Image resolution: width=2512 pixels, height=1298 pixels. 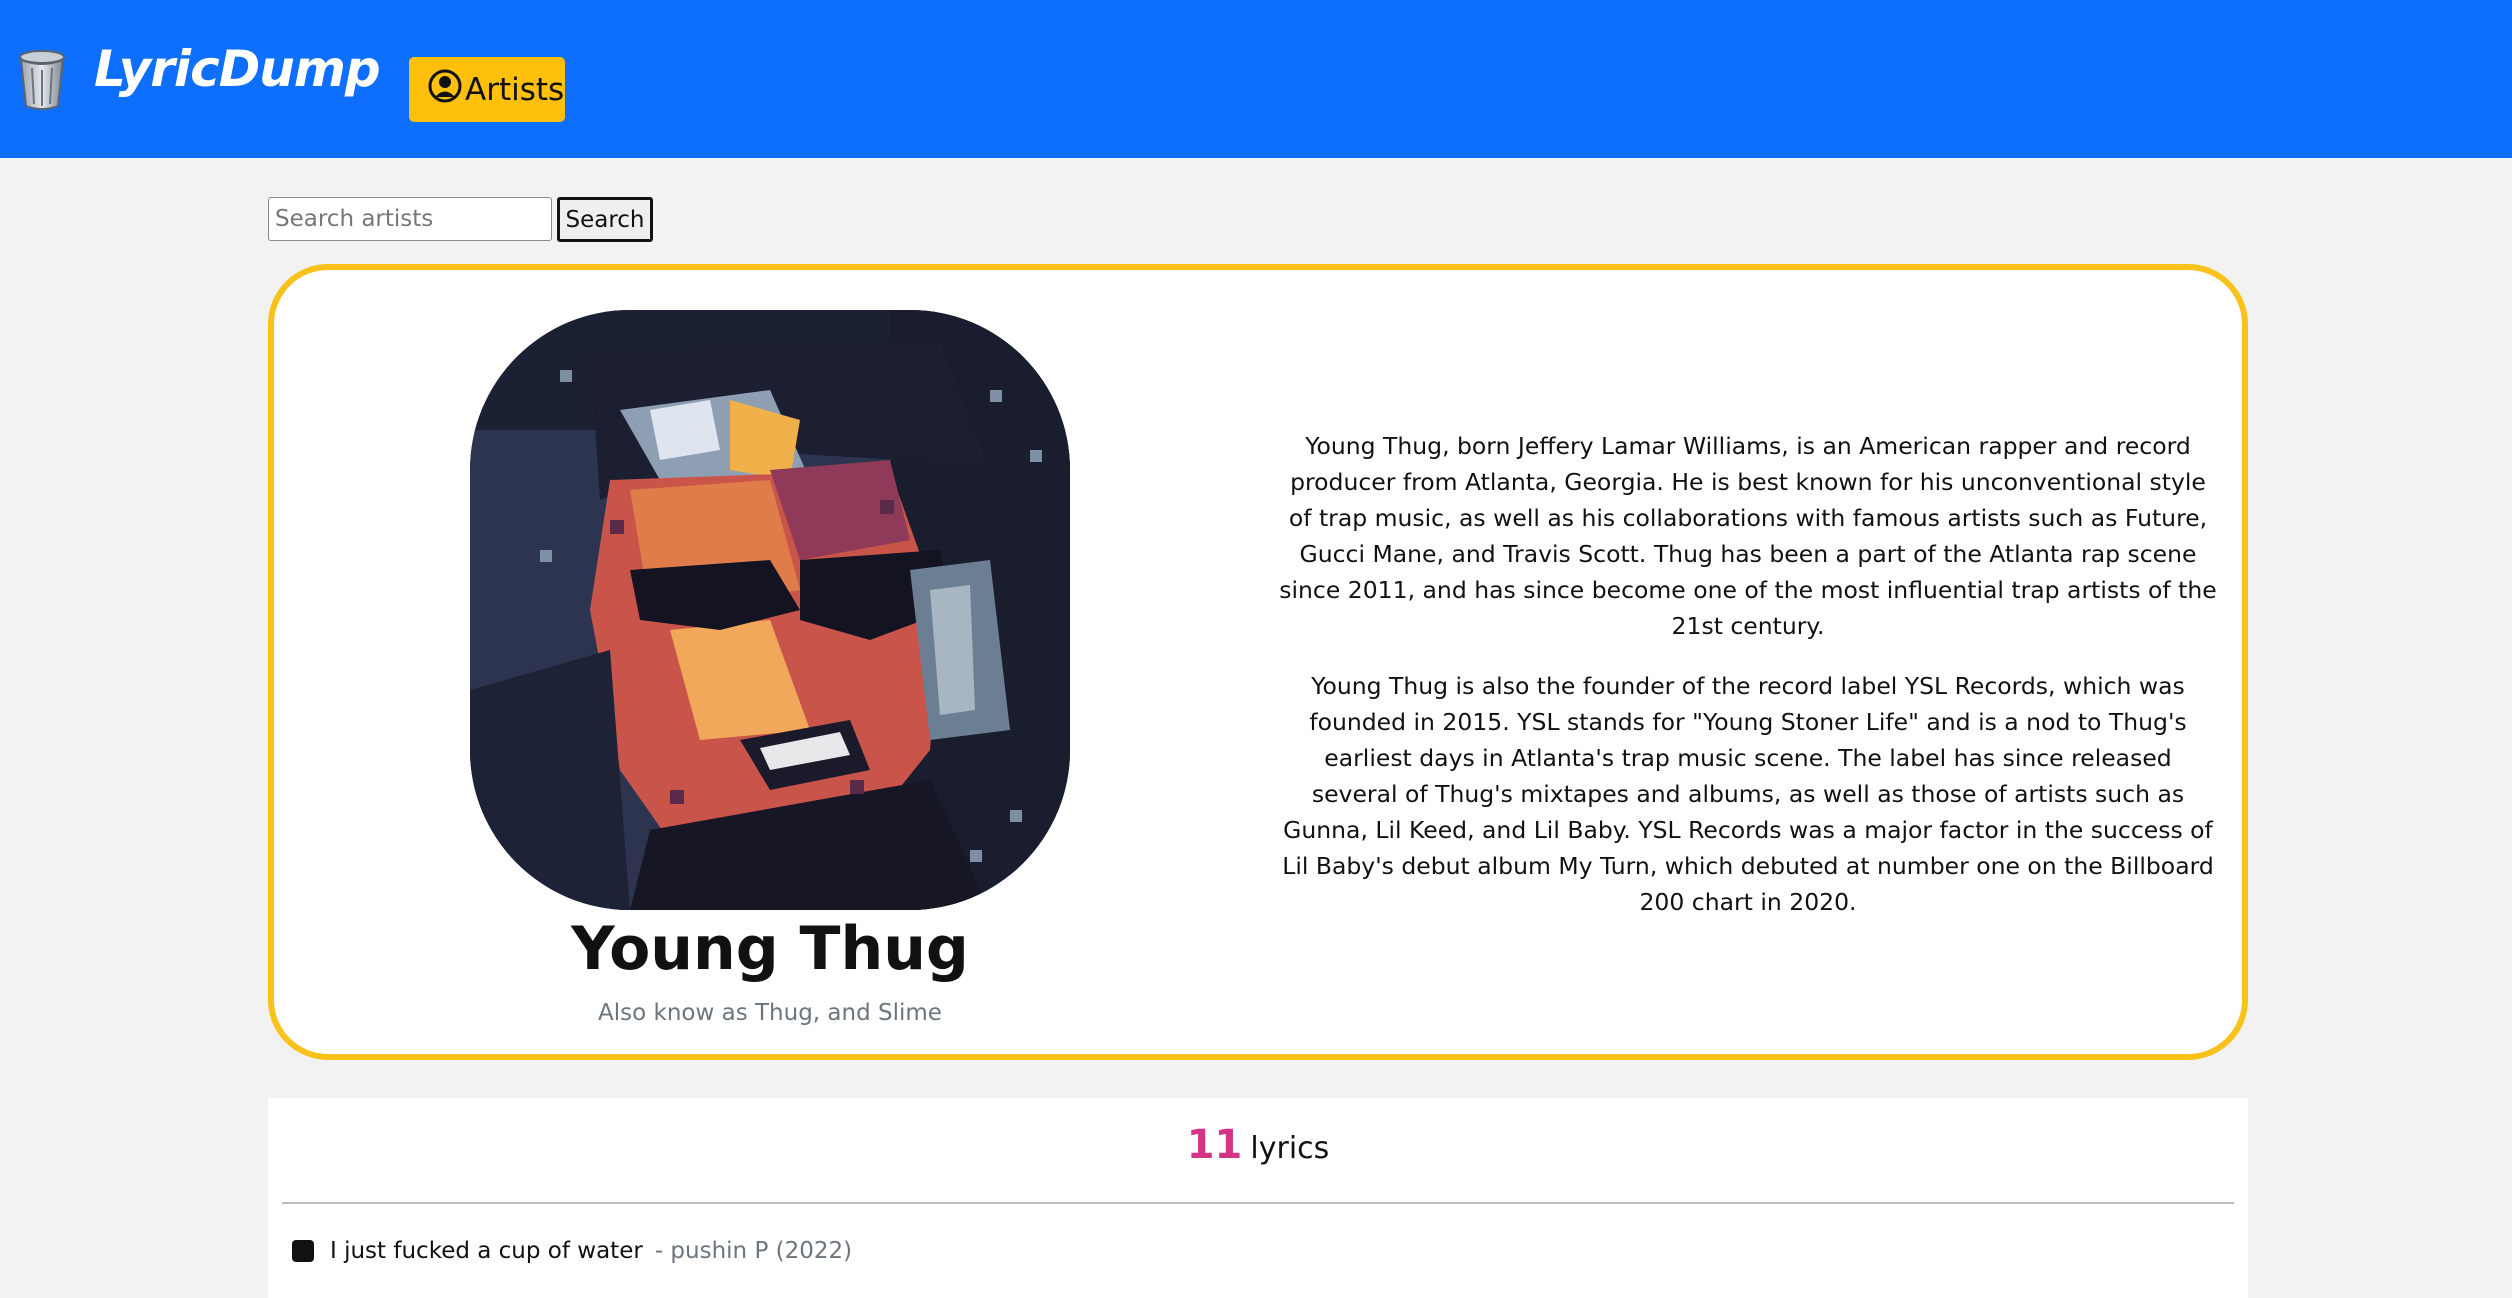 What do you see at coordinates (770, 610) in the screenshot?
I see `artist-avatar` at bounding box center [770, 610].